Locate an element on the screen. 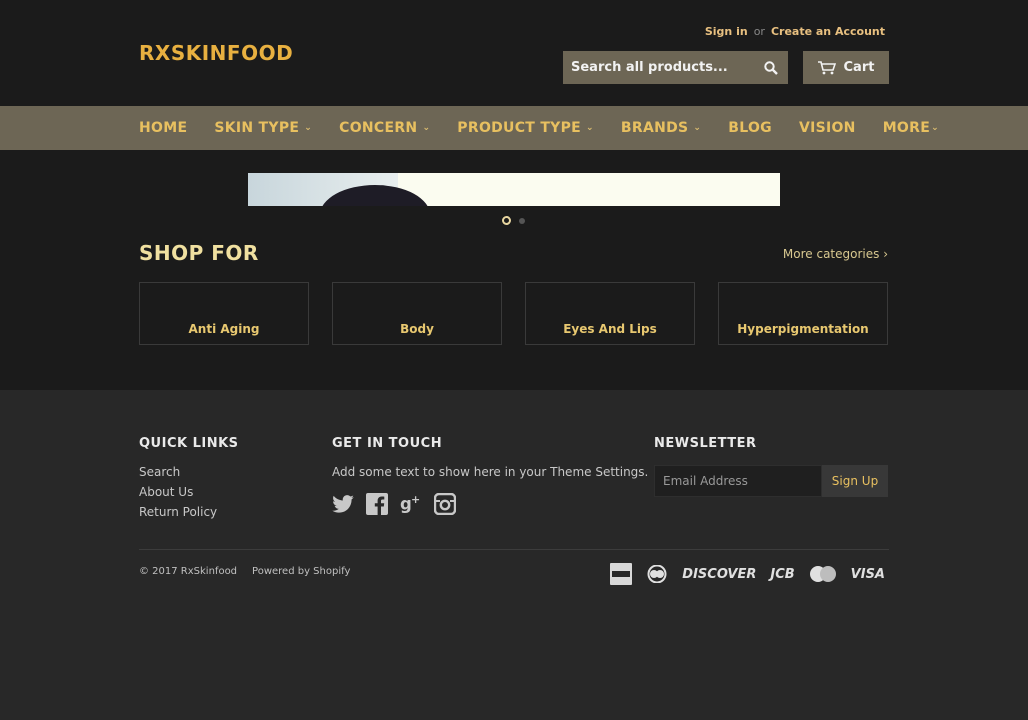 This screenshot has width=1028, height=720. nav-item-label: VISION is located at coordinates (827, 128).